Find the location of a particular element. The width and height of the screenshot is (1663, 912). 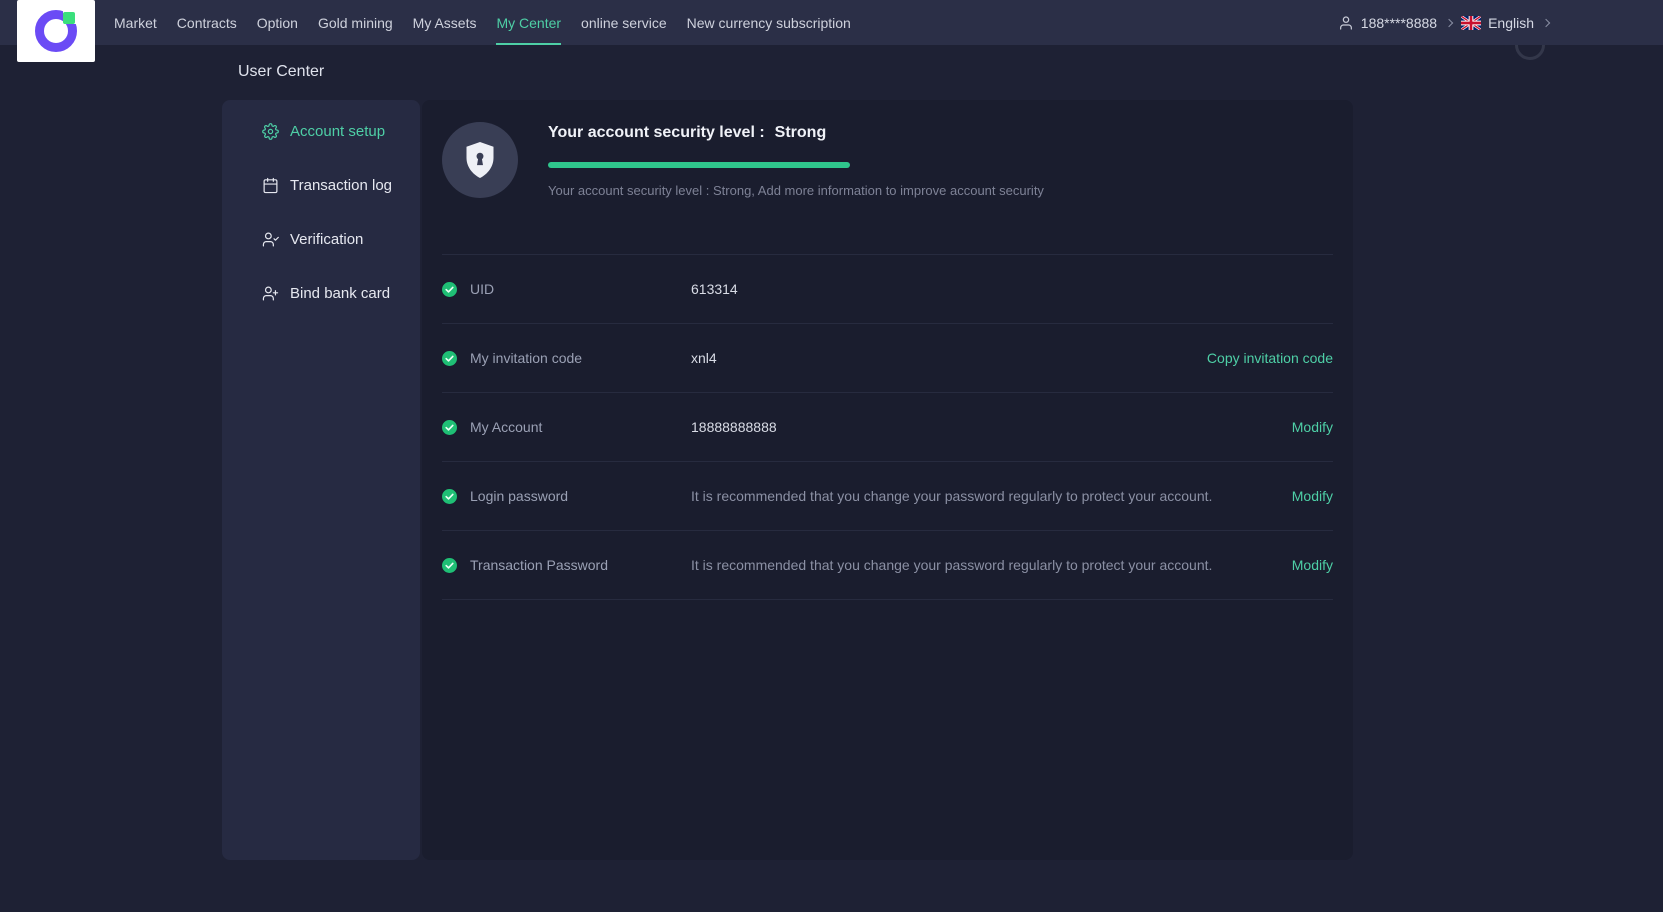

setting-label: Login password is located at coordinates (519, 496).